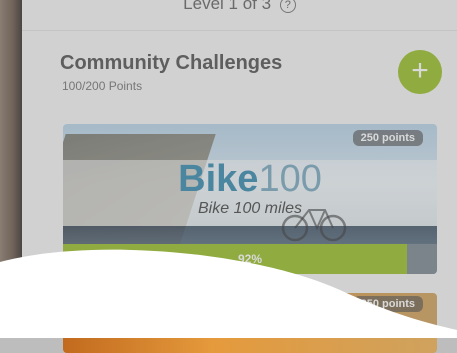 Image resolution: width=457 pixels, height=353 pixels. Describe the element at coordinates (11, 169) in the screenshot. I see `device-bezel` at that location.